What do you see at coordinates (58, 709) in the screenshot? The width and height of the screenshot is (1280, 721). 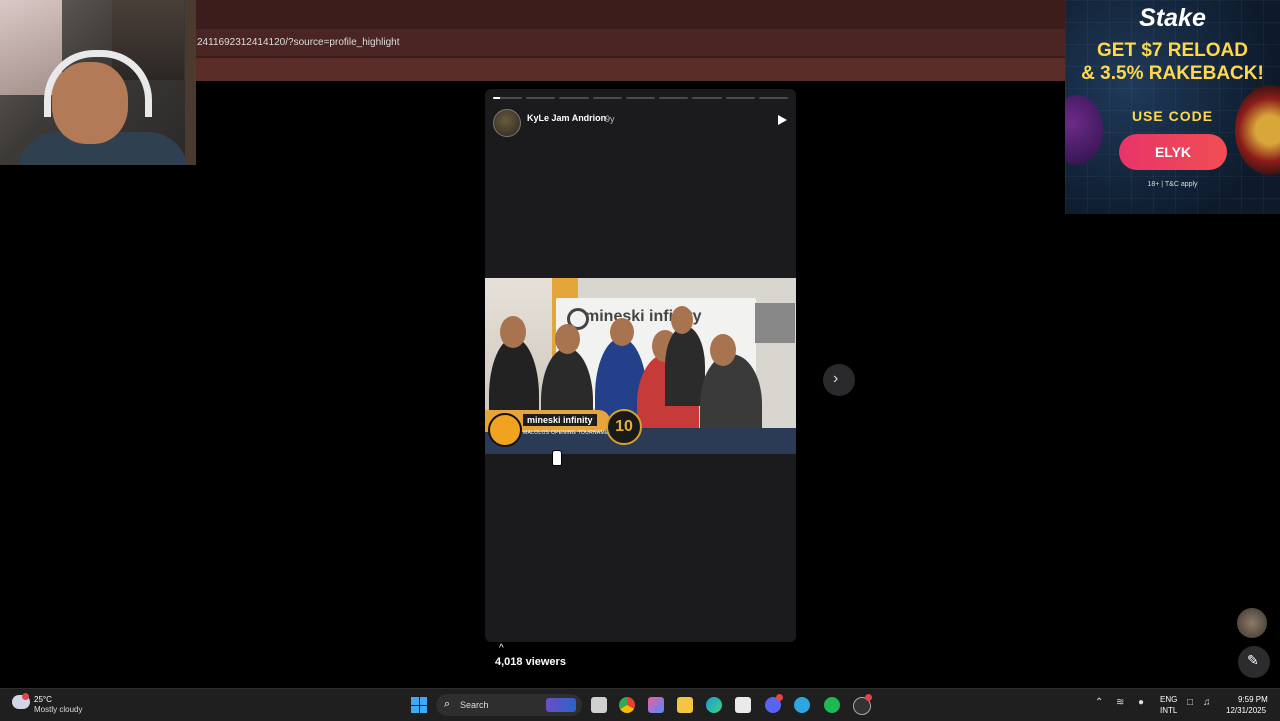 I see `weather-condition: Mostly cloudy` at bounding box center [58, 709].